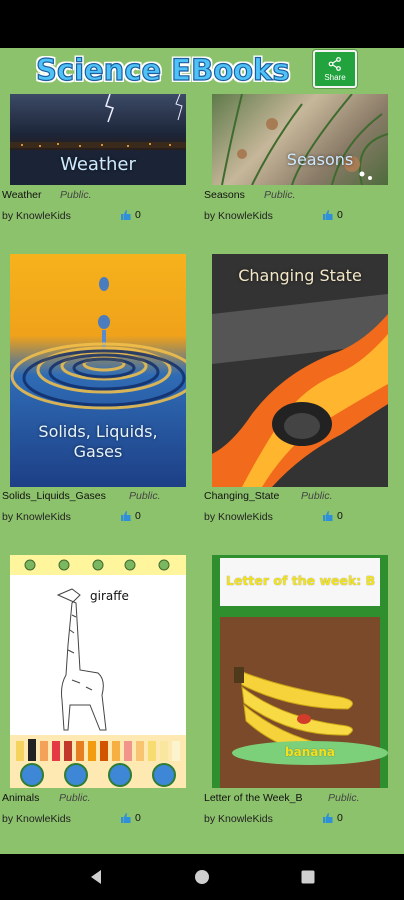 This screenshot has height=900, width=404. What do you see at coordinates (320, 159) in the screenshot?
I see `thumb-label: Seasons` at bounding box center [320, 159].